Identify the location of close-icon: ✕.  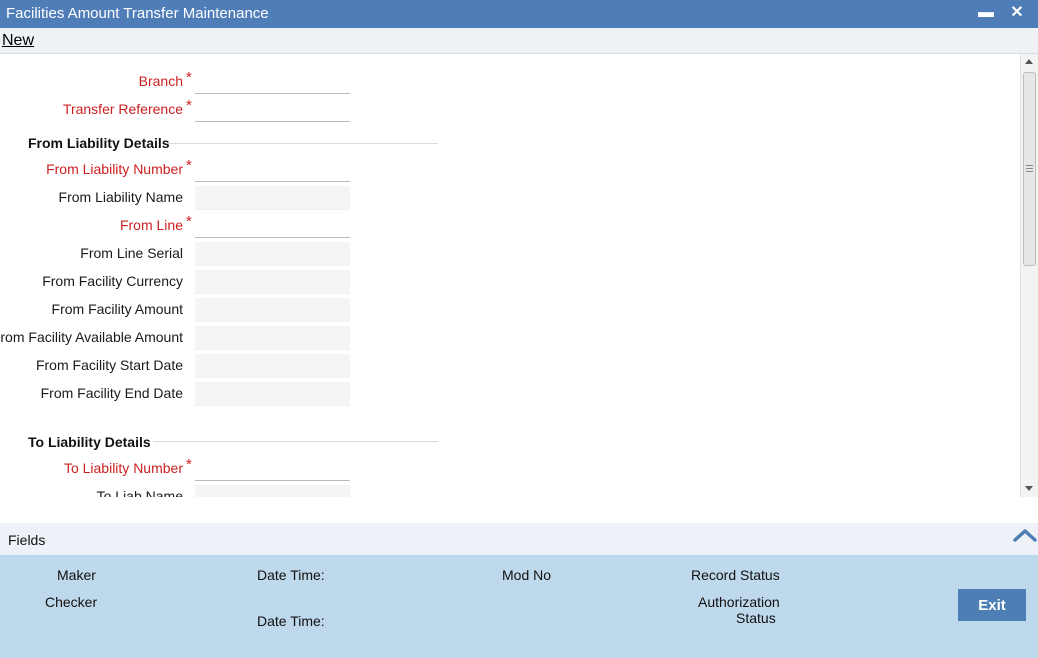
(1017, 13).